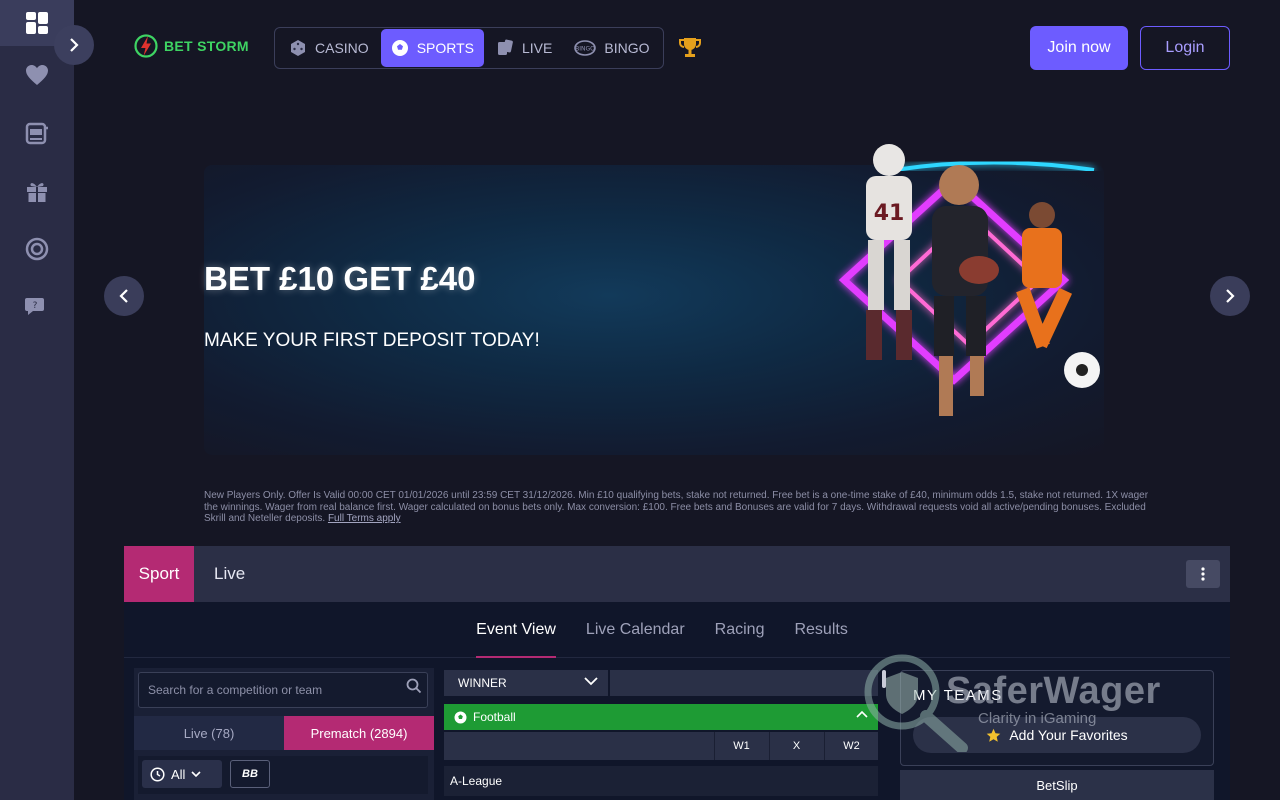  I want to click on time-filter-value: All, so click(178, 774).